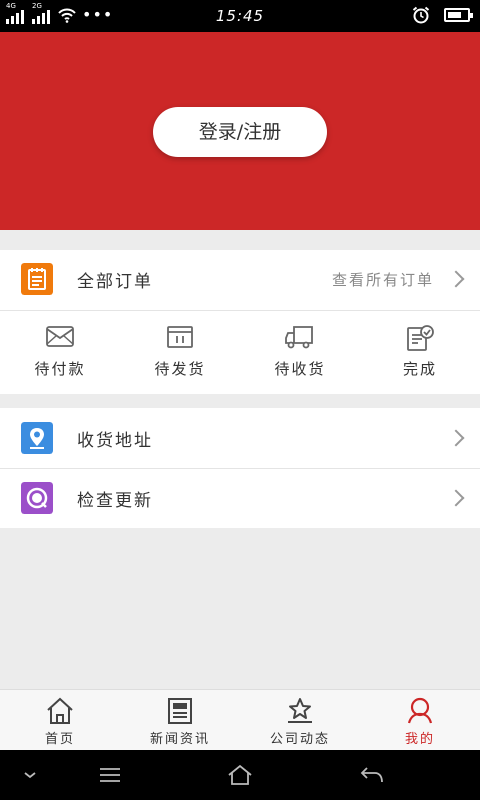 The width and height of the screenshot is (480, 800). Describe the element at coordinates (240, 498) in the screenshot. I see `check-update-row: 检查更新` at that location.